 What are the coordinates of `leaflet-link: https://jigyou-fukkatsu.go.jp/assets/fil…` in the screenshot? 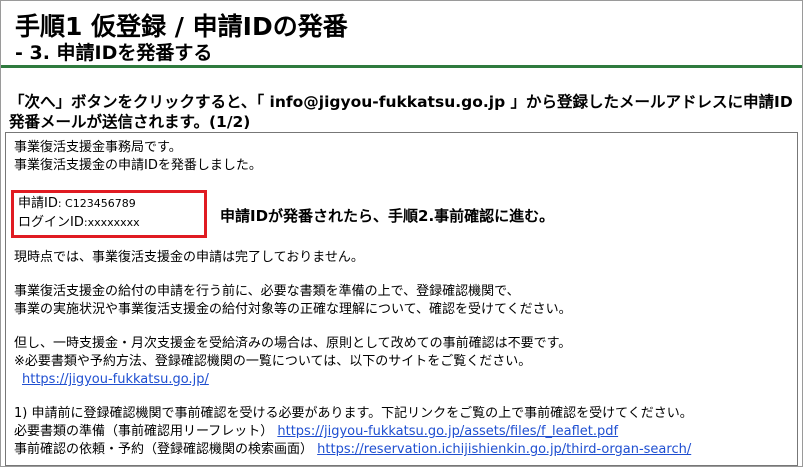 It's located at (447, 431).